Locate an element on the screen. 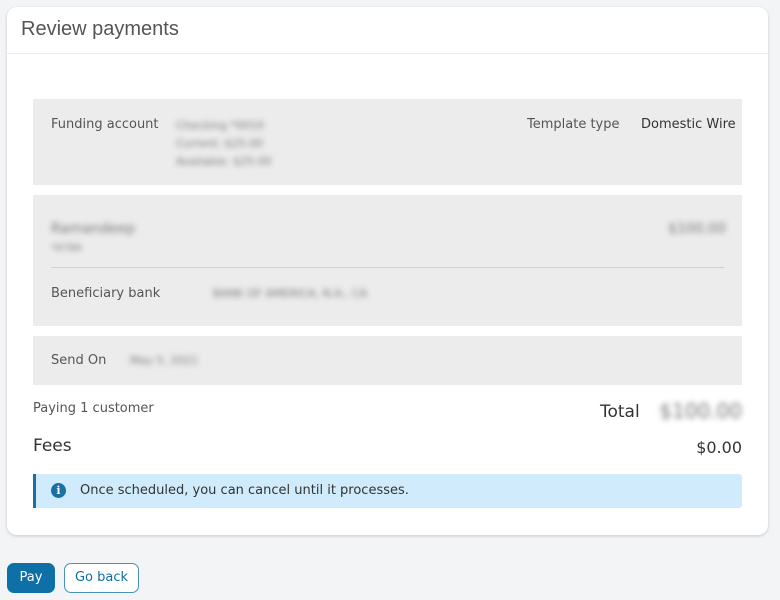 The image size is (780, 600). account-available: Available: $25.00 is located at coordinates (224, 161).